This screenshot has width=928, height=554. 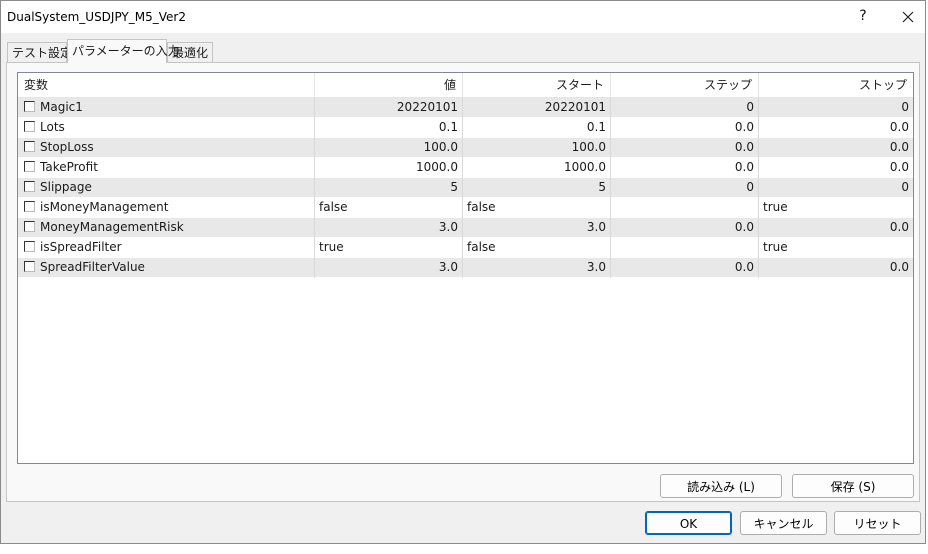 I want to click on close-icon, so click(x=908, y=16).